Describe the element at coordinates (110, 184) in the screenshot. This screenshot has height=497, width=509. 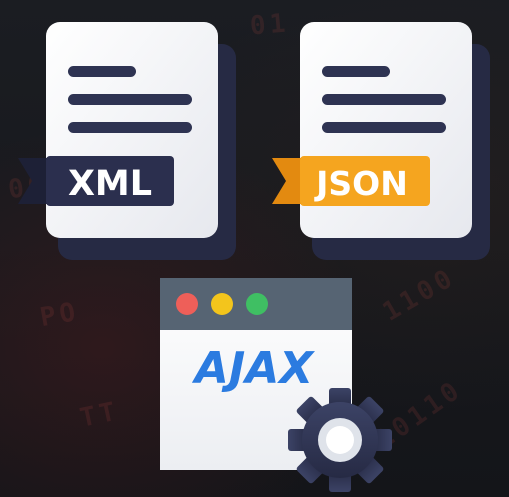
I see `xml-label: XML` at that location.